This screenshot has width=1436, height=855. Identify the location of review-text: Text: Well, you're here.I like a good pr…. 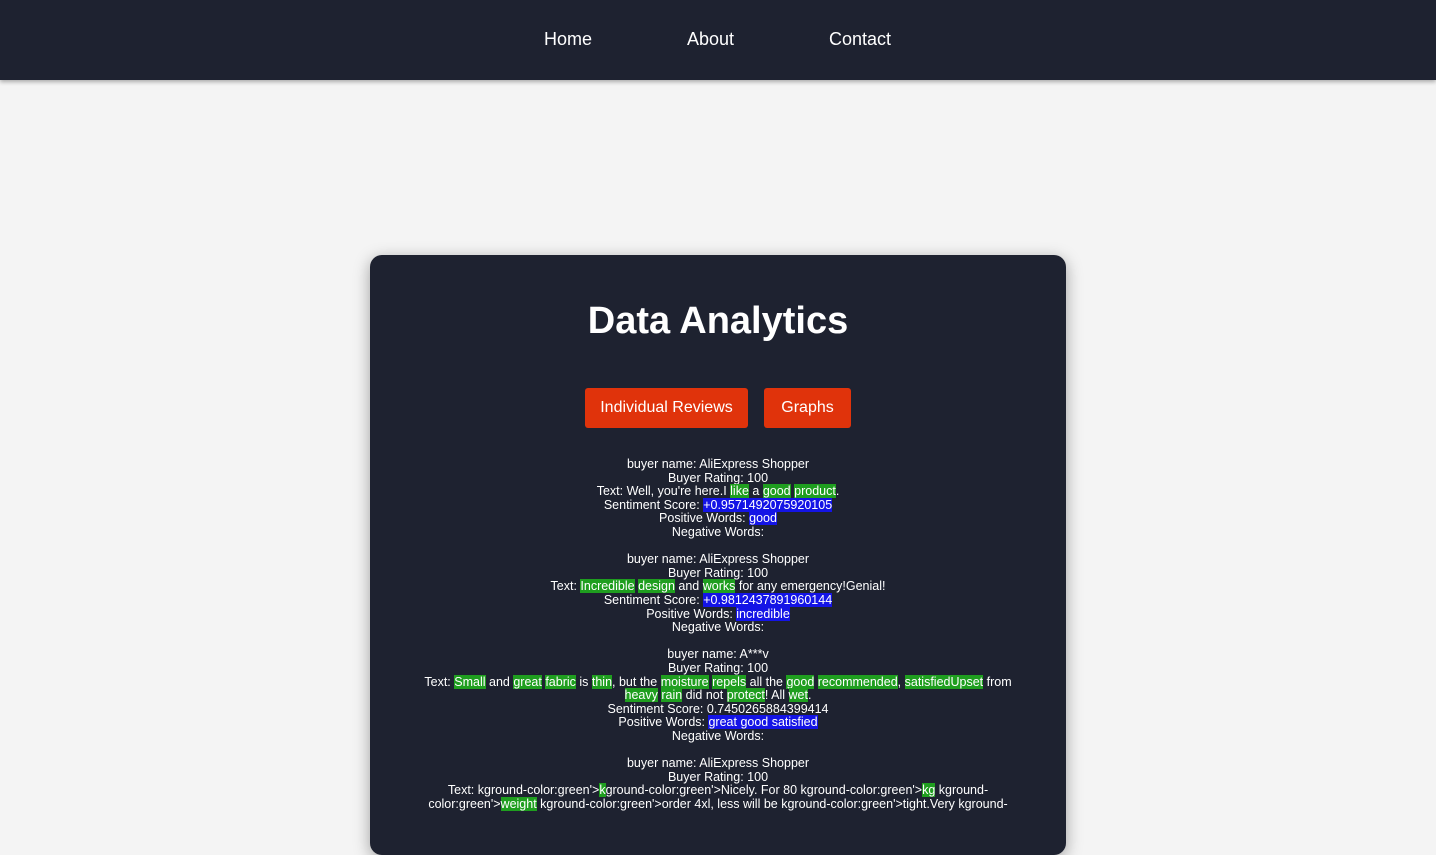
(718, 491).